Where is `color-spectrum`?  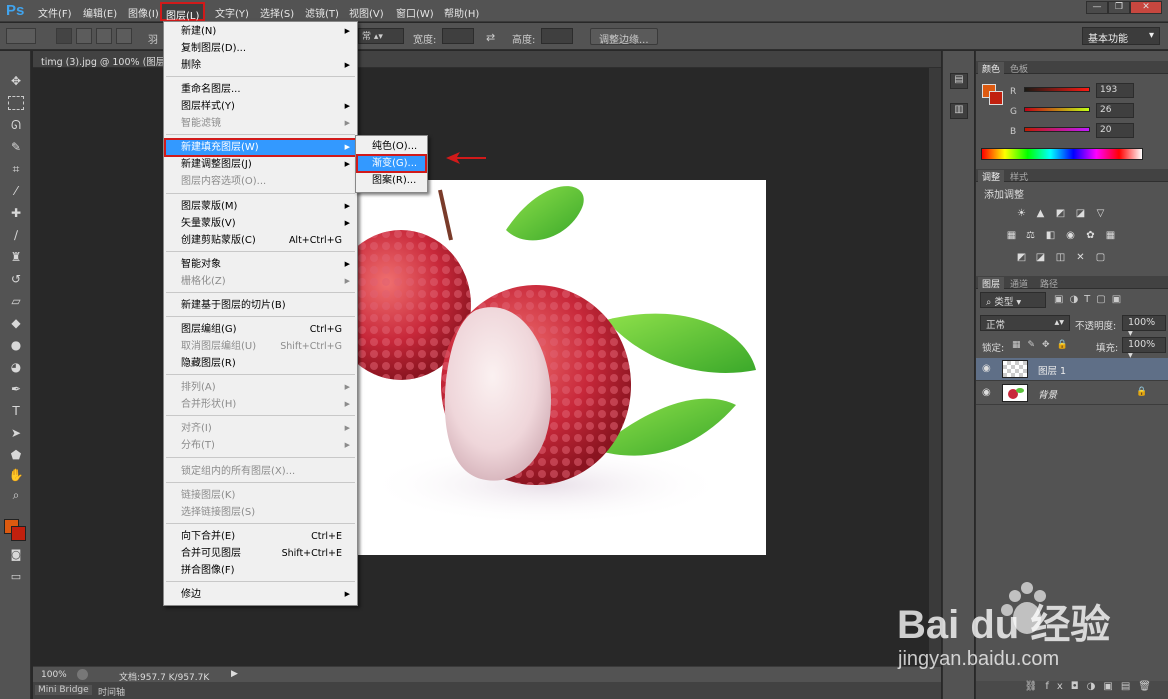 color-spectrum is located at coordinates (1062, 154).